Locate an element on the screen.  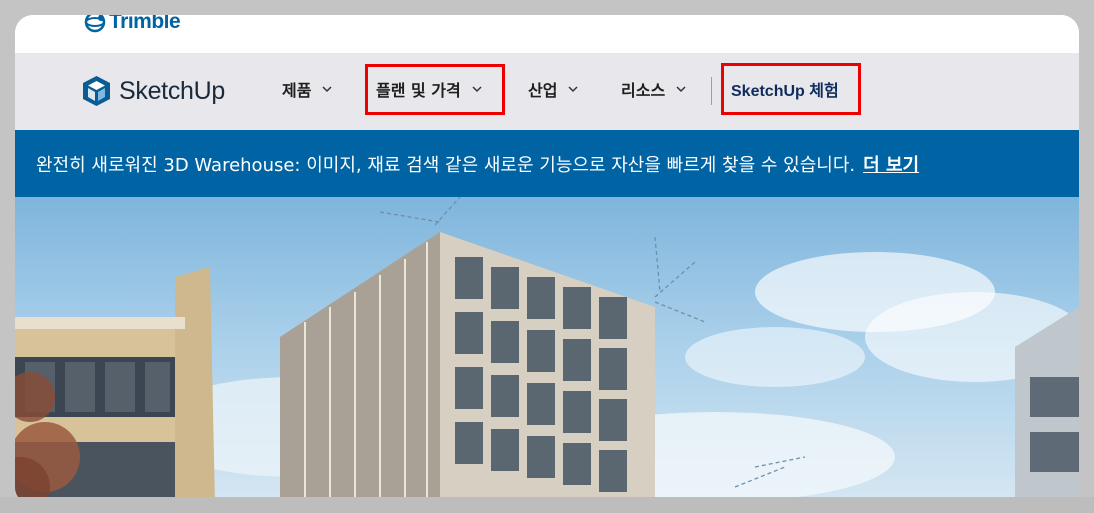
nav-item-label: 산업 is located at coordinates (543, 90).